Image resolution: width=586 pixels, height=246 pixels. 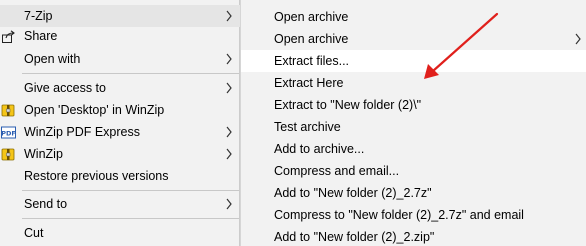 I want to click on submenu-item-extract-to-folder: Extract to "New folder (2)\", so click(x=413, y=105).